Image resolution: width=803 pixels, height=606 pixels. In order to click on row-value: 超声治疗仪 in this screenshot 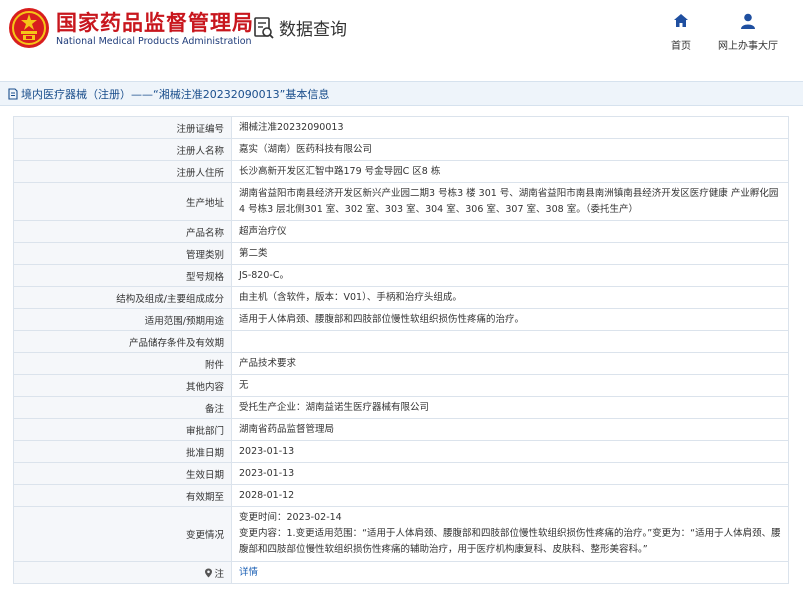, I will do `click(510, 231)`.